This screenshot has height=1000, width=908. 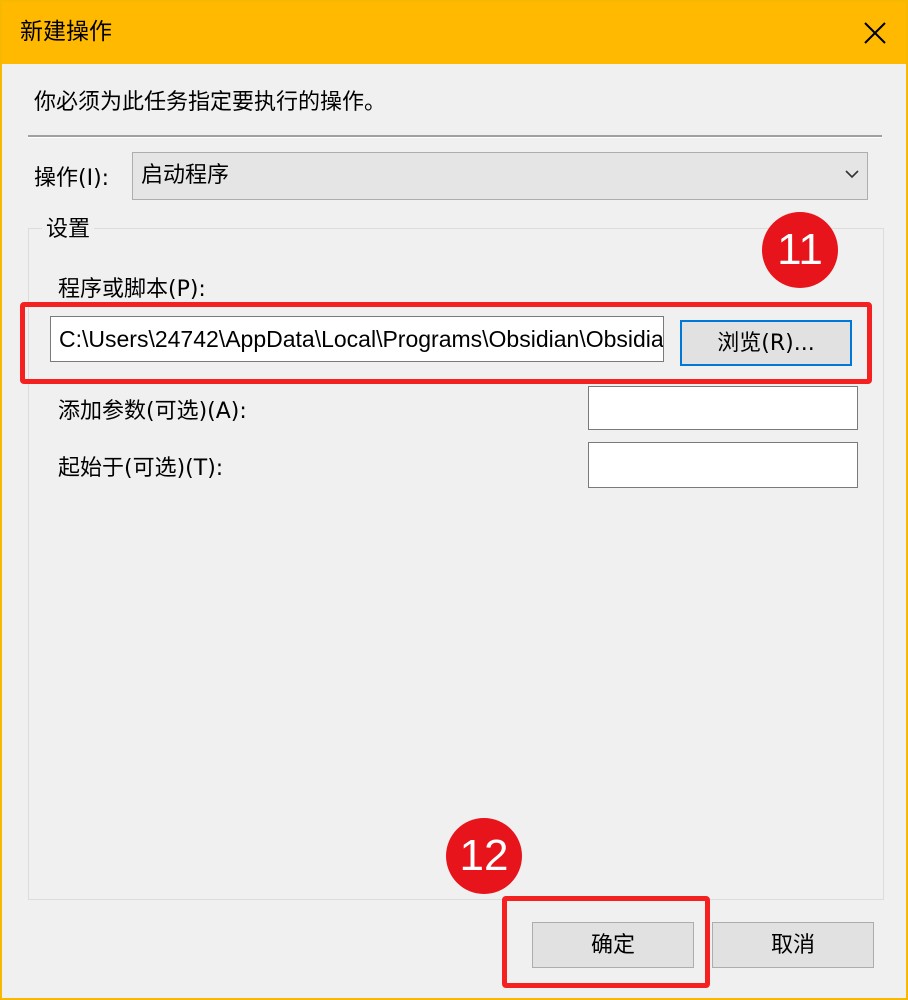 I want to click on add-arguments-label: 添加参数(可选)(A):, so click(x=152, y=411).